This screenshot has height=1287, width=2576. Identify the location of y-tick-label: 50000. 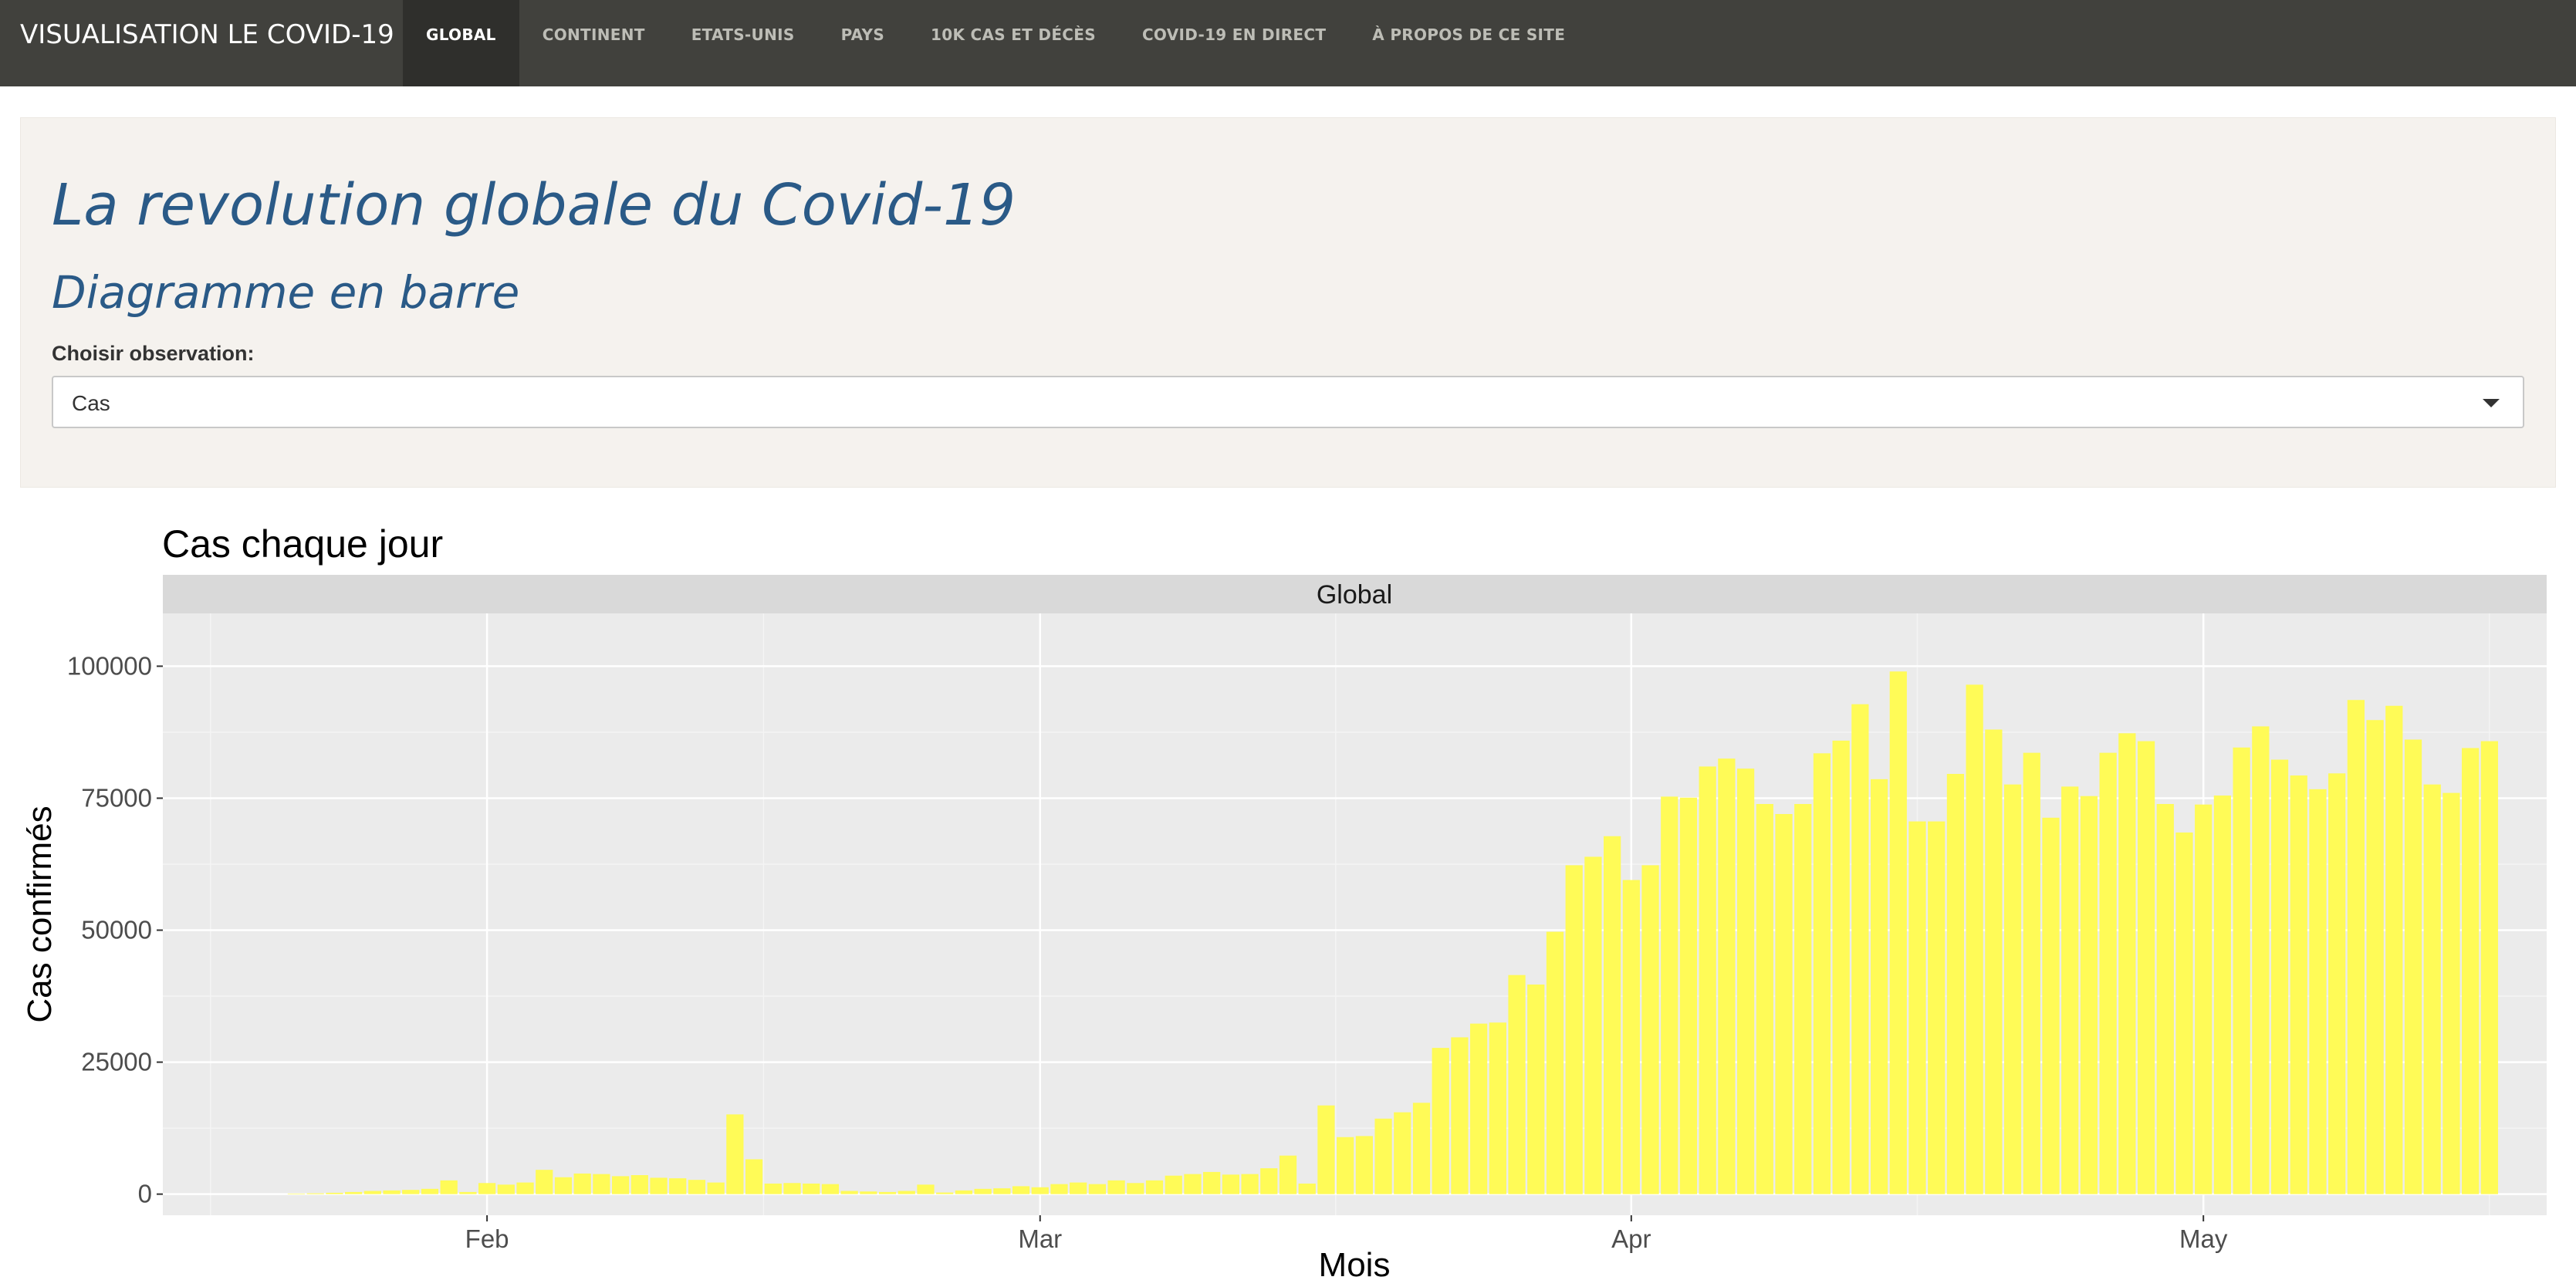
(116, 930).